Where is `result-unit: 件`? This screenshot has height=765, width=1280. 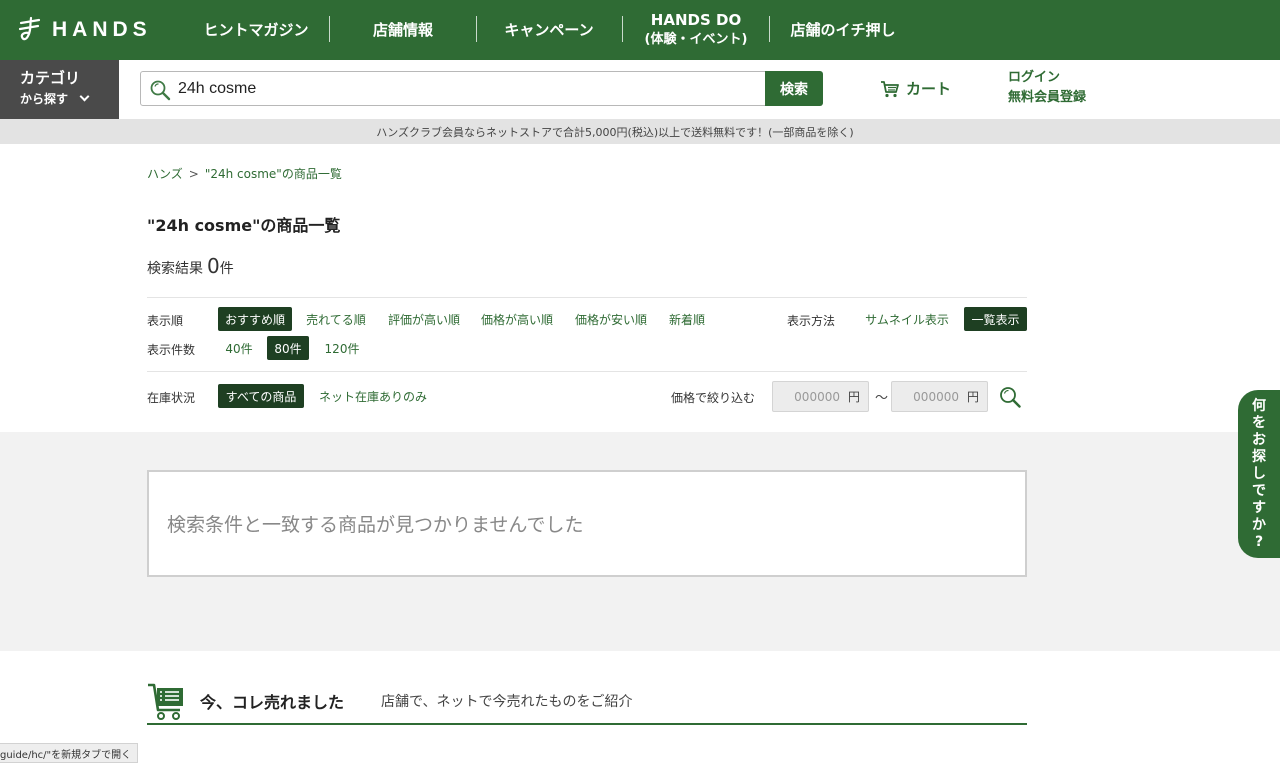 result-unit: 件 is located at coordinates (226, 269).